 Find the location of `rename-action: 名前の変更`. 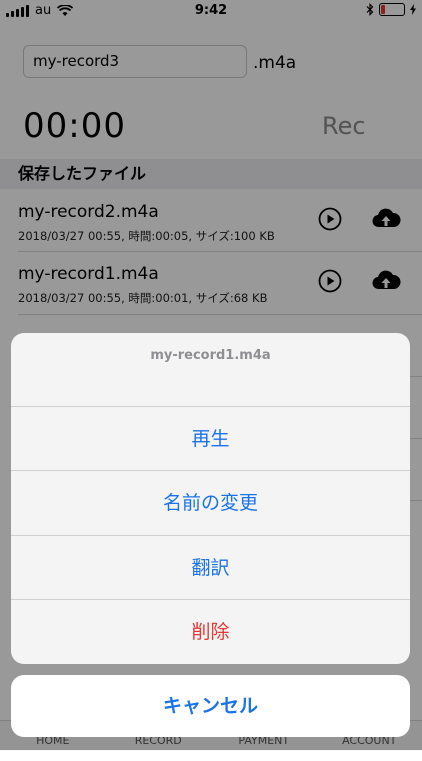

rename-action: 名前の変更 is located at coordinates (210, 503).